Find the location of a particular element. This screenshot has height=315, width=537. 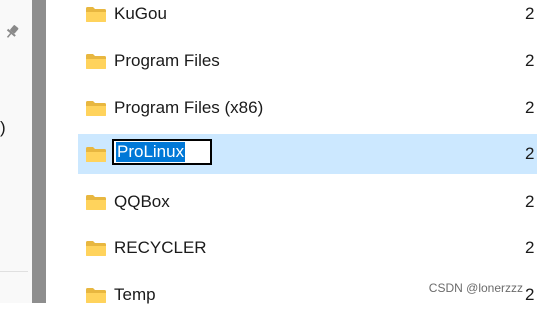

list-item-selected: ProLinux 2 is located at coordinates (307, 154).